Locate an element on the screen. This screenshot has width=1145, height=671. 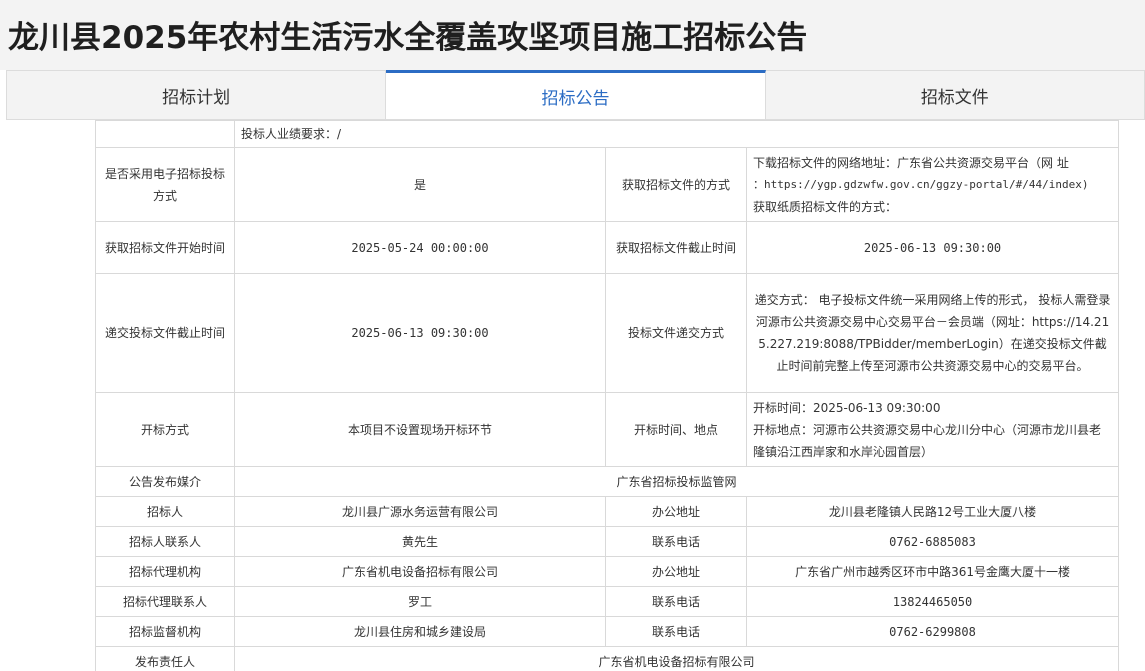
media-value: 广东省招标投标监管网 is located at coordinates (676, 481).